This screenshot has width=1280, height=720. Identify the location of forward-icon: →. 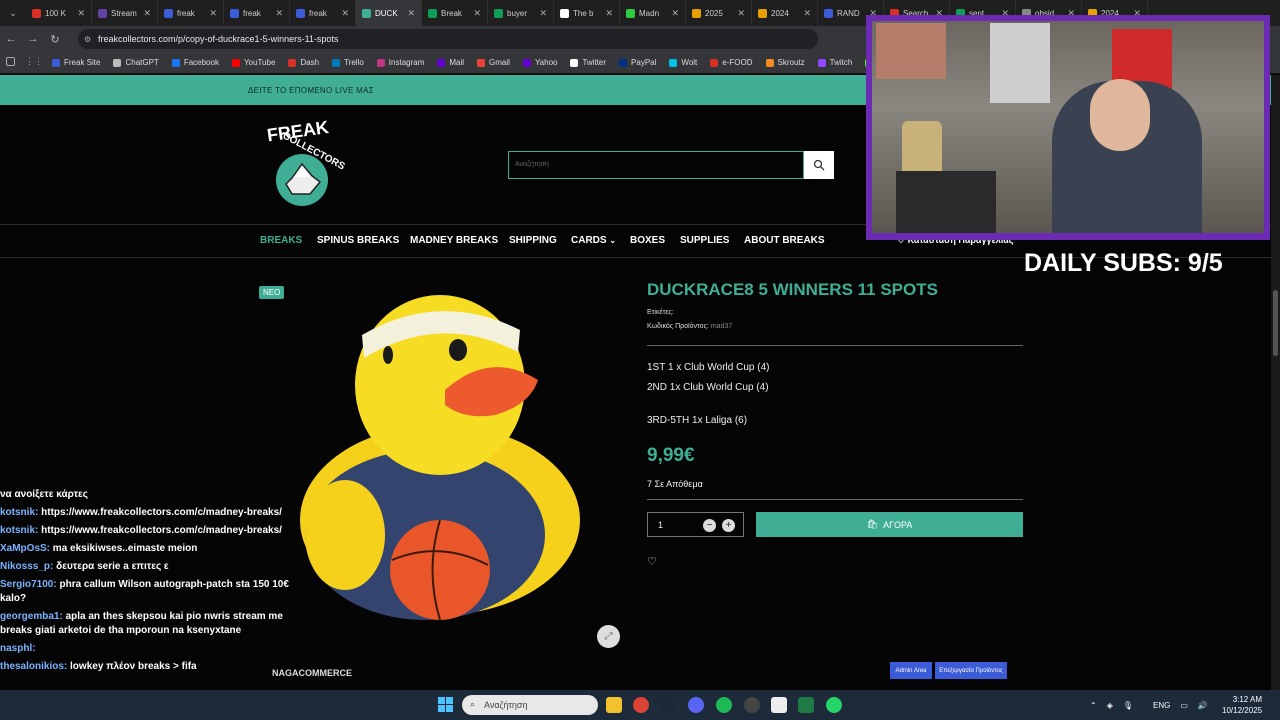
(33, 39).